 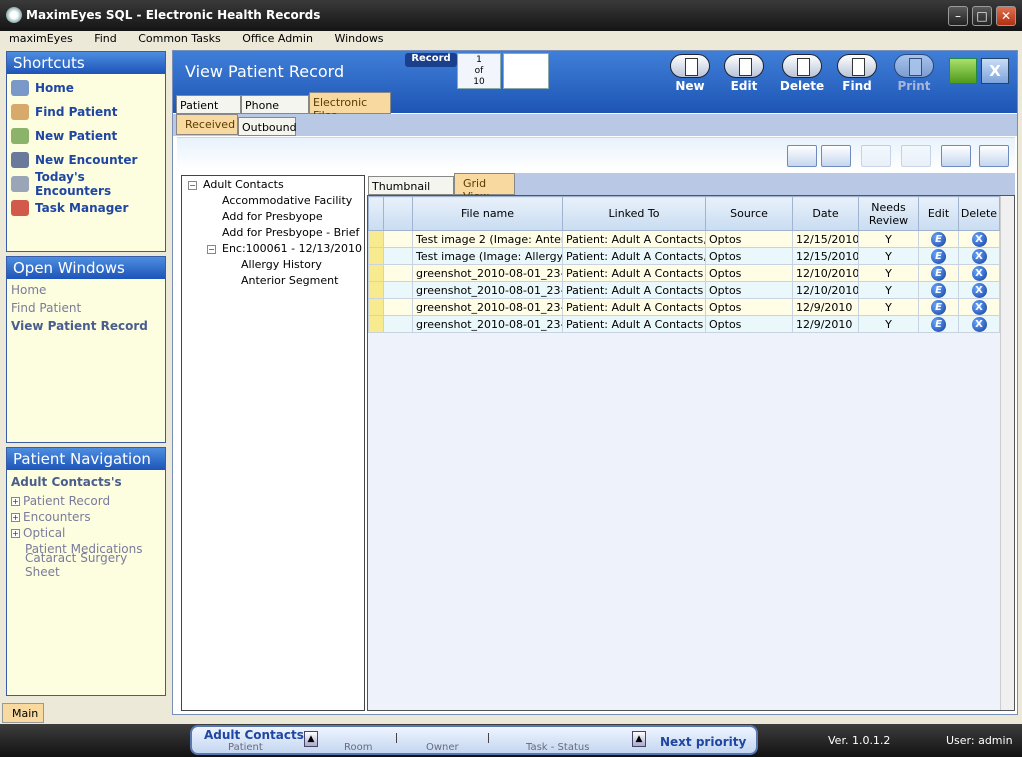 I want to click on minimize-button: –, so click(x=958, y=16).